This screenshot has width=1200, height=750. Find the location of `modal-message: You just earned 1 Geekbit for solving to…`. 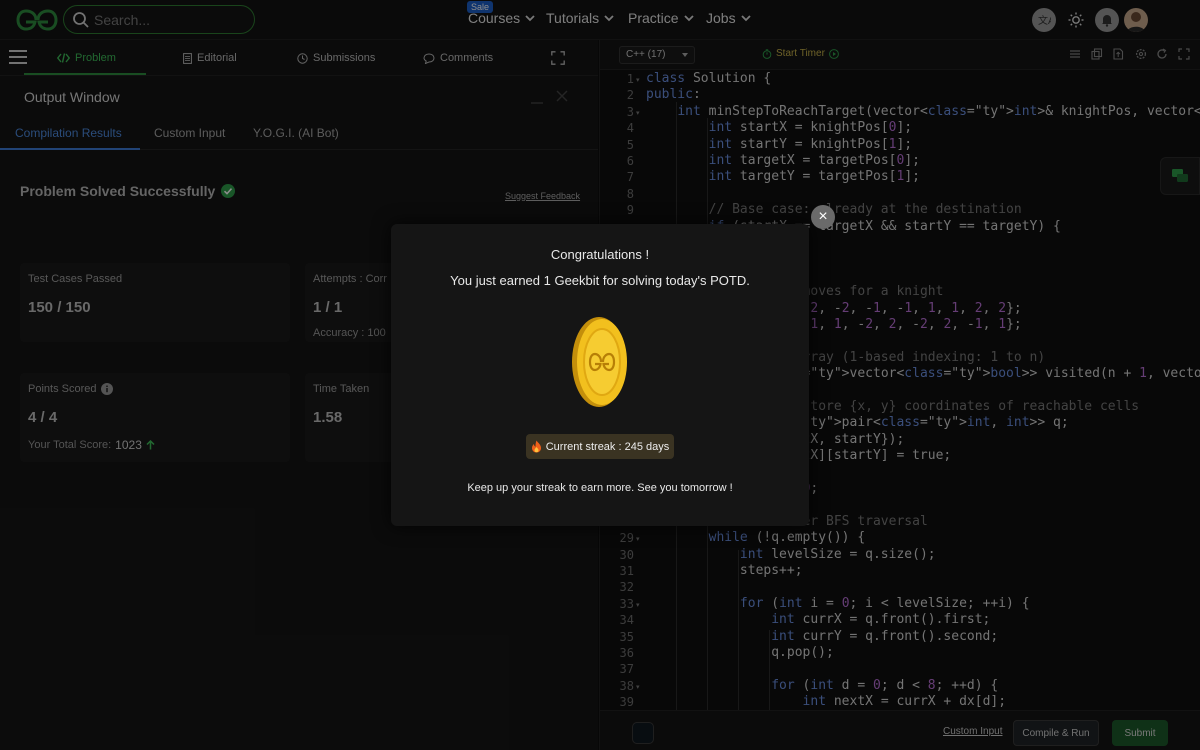

modal-message: You just earned 1 Geekbit for solving to… is located at coordinates (600, 280).